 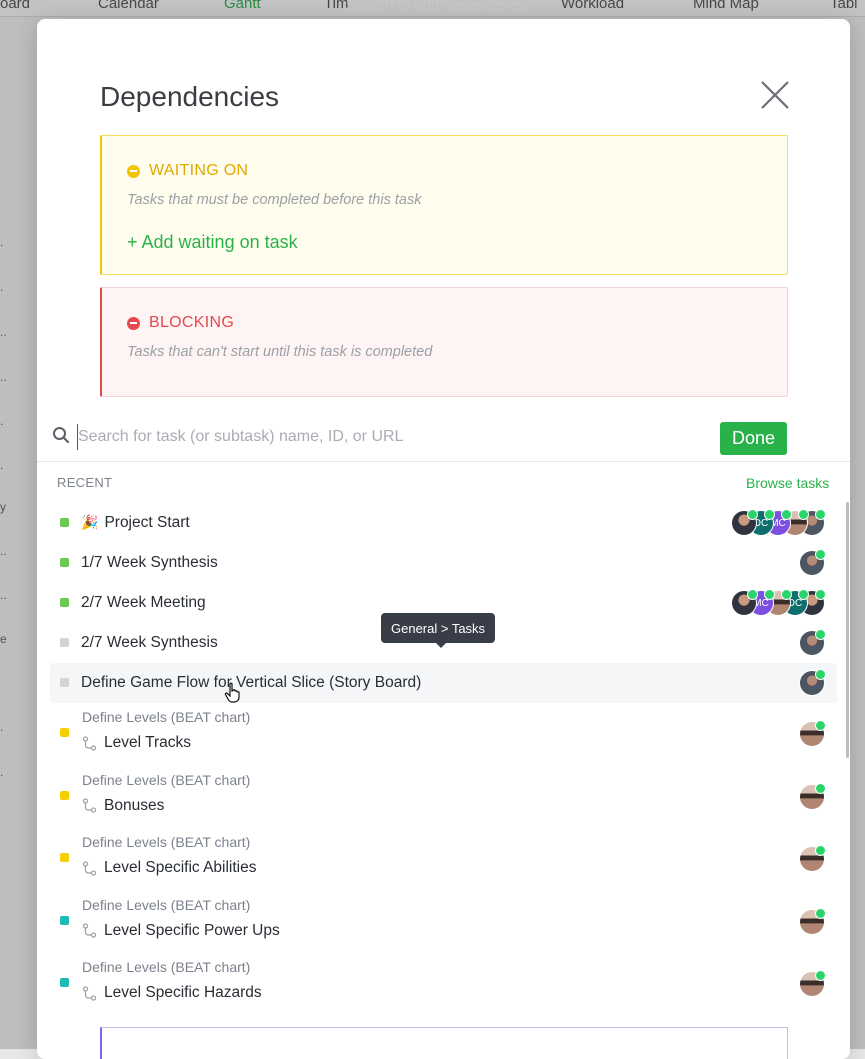 What do you see at coordinates (180, 867) in the screenshot?
I see `subtask-label: Level Specific Abilities` at bounding box center [180, 867].